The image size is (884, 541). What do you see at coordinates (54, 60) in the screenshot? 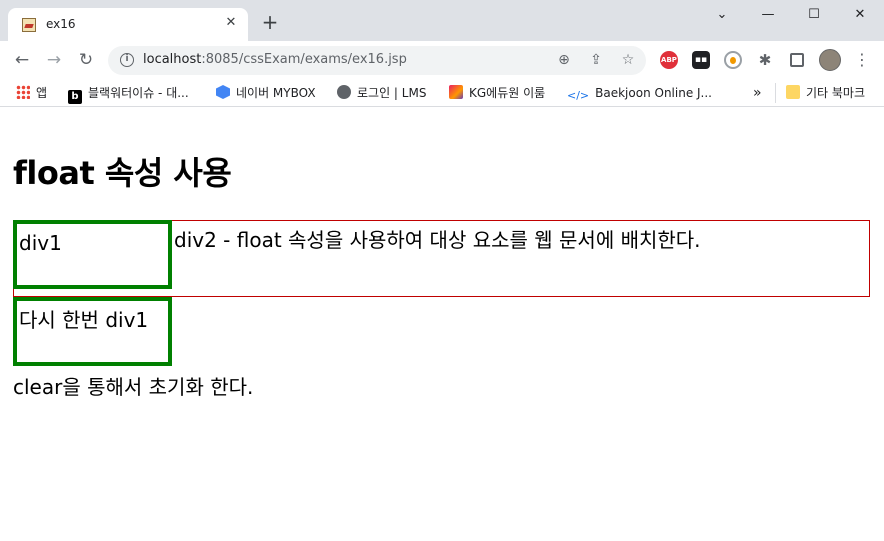
I see `forward-button: →` at bounding box center [54, 60].